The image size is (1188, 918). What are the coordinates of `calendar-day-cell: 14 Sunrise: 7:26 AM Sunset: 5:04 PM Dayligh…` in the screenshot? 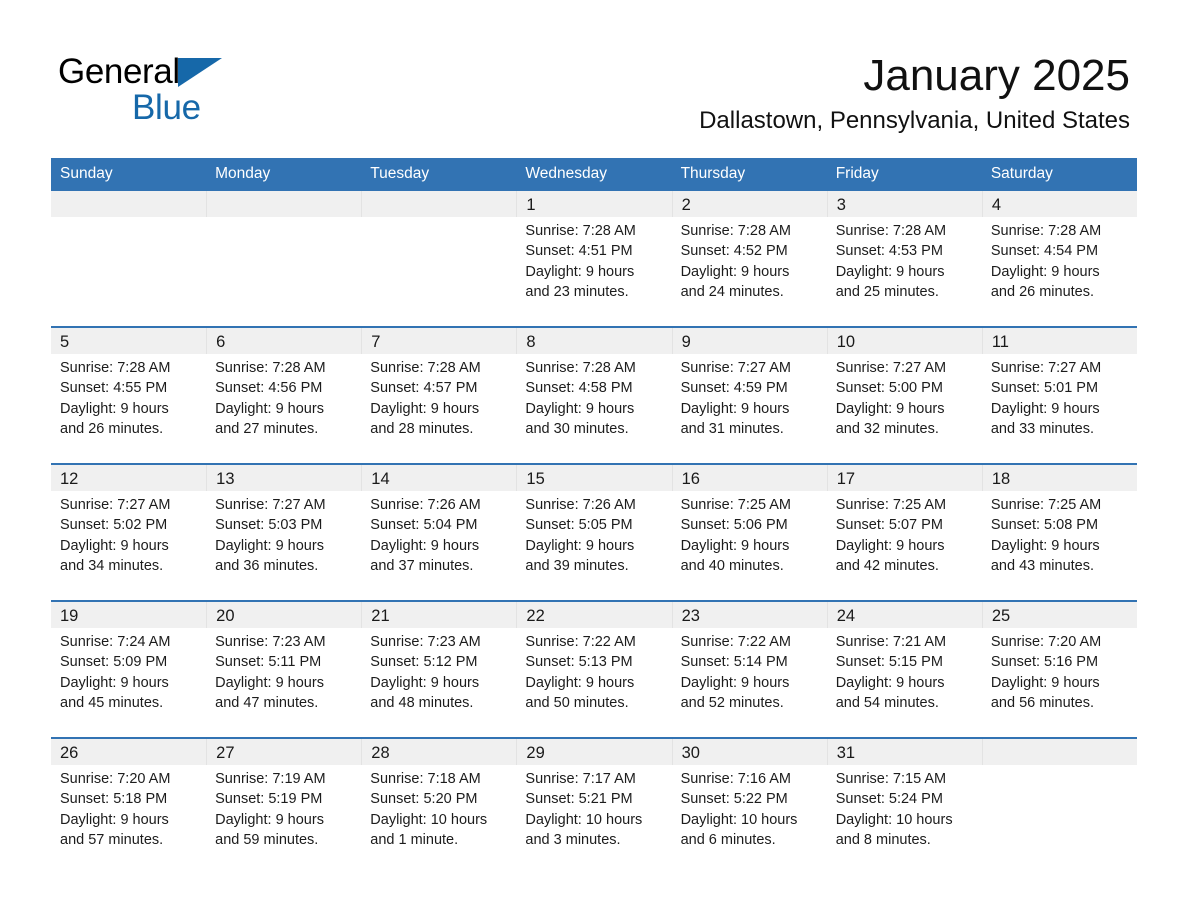 It's located at (439, 532).